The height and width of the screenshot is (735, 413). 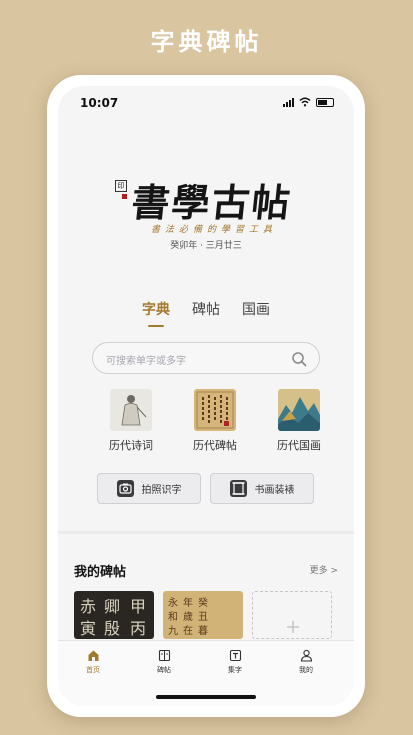 I want to click on photo-recognize-label: 拍照识字, so click(x=161, y=490).